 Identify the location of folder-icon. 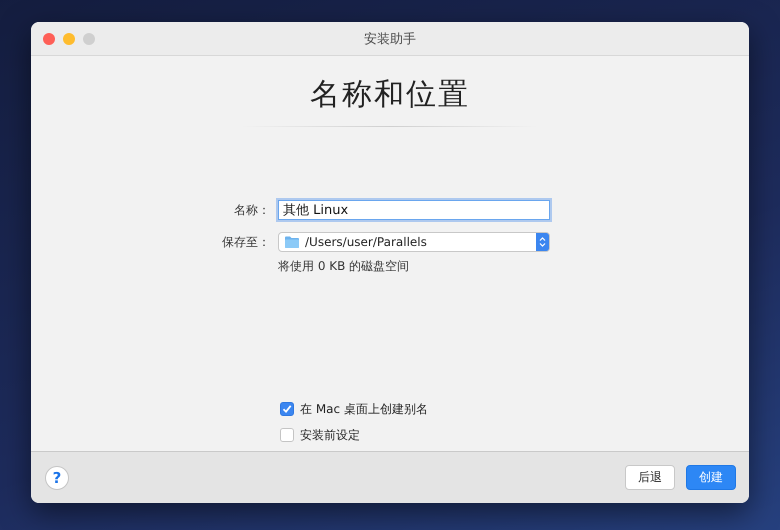
(292, 242).